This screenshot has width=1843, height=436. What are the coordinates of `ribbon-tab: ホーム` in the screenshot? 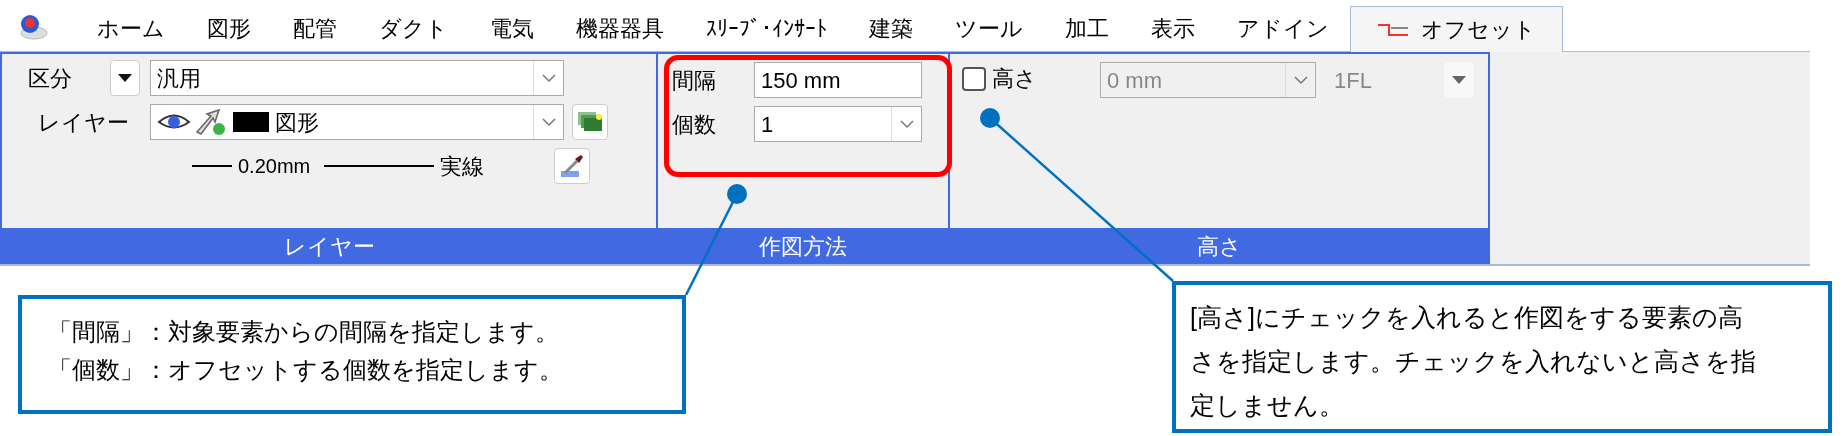 It's located at (131, 28).